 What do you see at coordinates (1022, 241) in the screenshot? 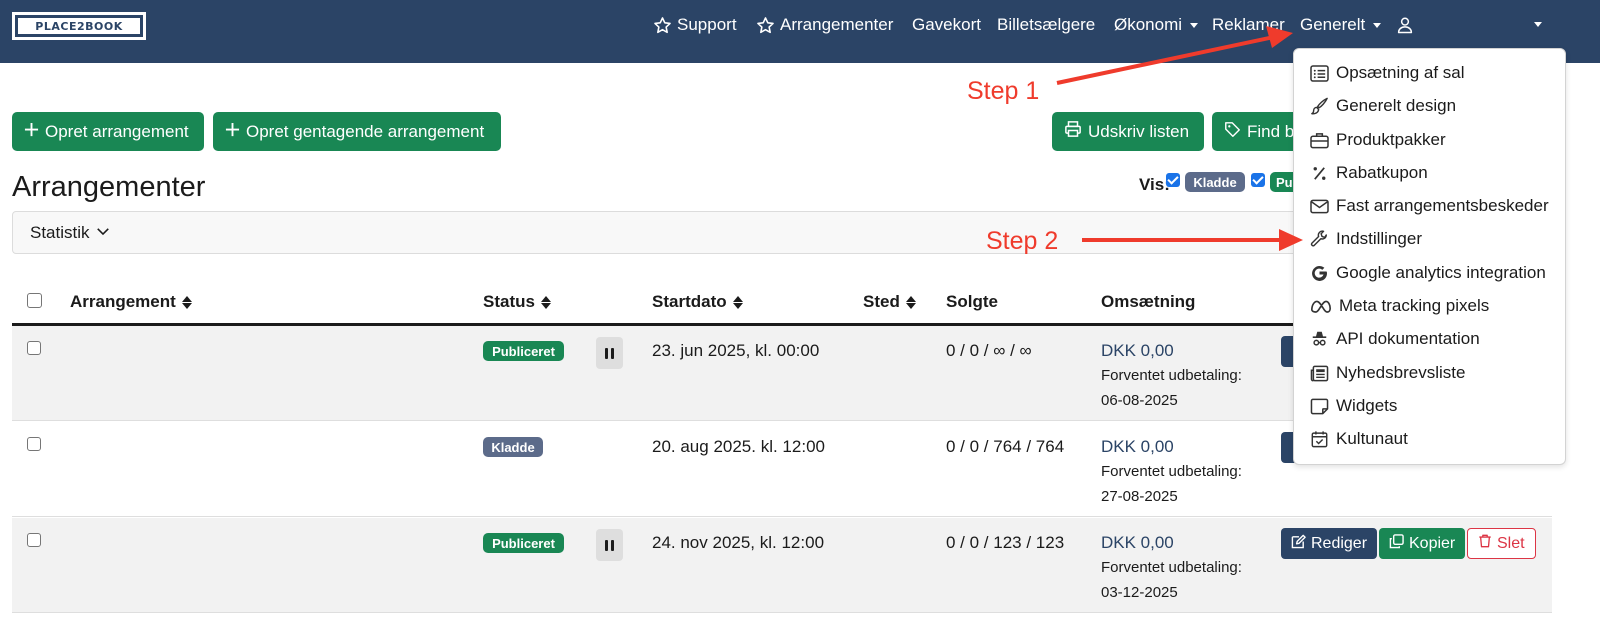
I see `step2-annotation: Step 2` at bounding box center [1022, 241].